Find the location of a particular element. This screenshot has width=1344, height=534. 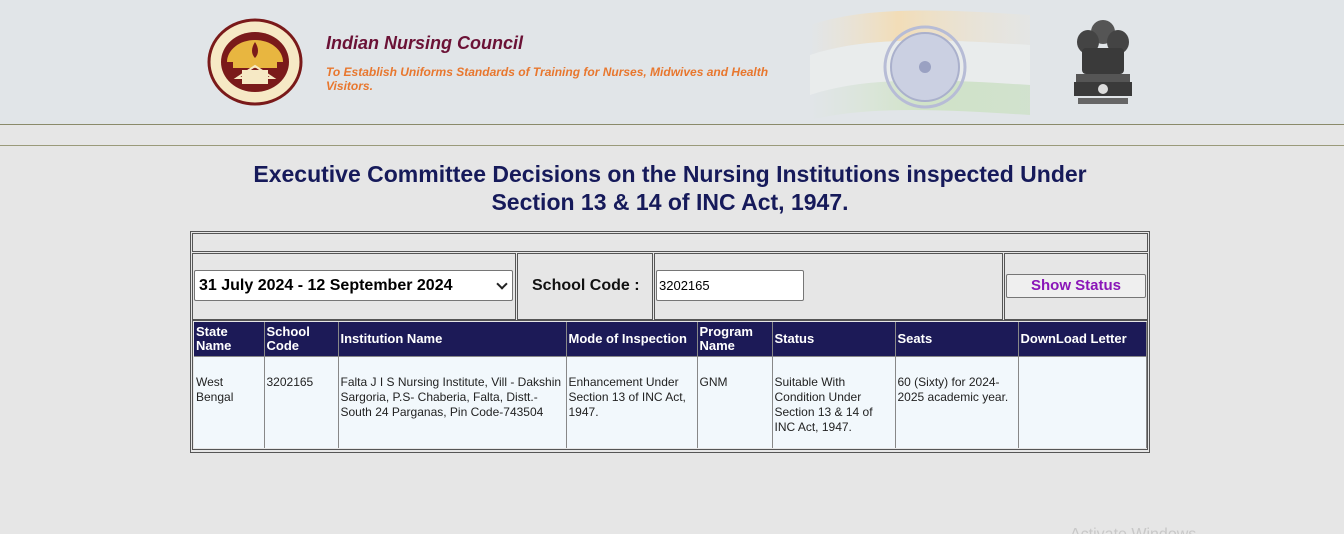

school-code-input: 3202165 is located at coordinates (730, 285).